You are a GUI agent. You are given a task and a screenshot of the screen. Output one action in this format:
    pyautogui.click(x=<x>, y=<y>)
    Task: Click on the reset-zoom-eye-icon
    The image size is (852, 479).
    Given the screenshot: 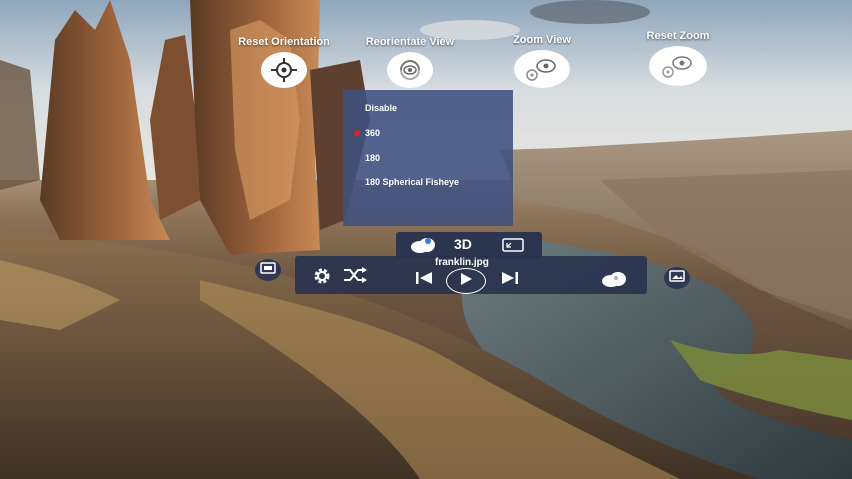 What is the action you would take?
    pyautogui.click(x=678, y=66)
    